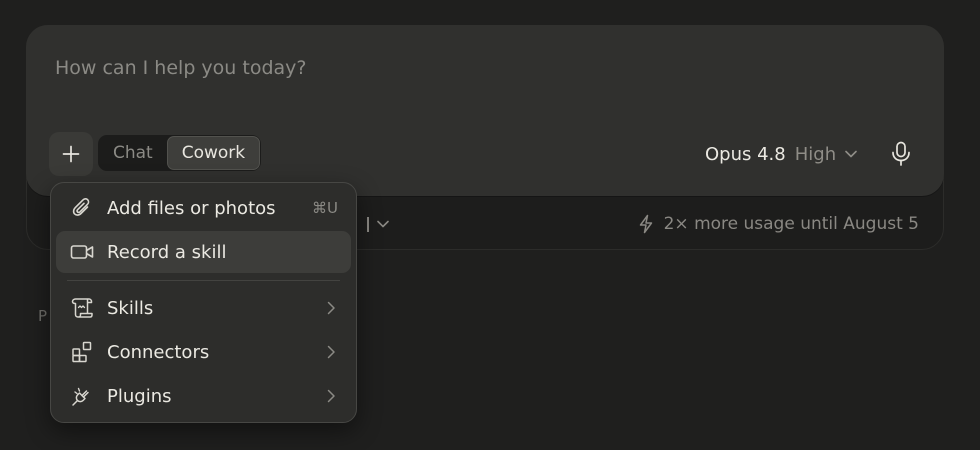 This screenshot has width=980, height=450. I want to click on menu-item-label: Plugins, so click(139, 396).